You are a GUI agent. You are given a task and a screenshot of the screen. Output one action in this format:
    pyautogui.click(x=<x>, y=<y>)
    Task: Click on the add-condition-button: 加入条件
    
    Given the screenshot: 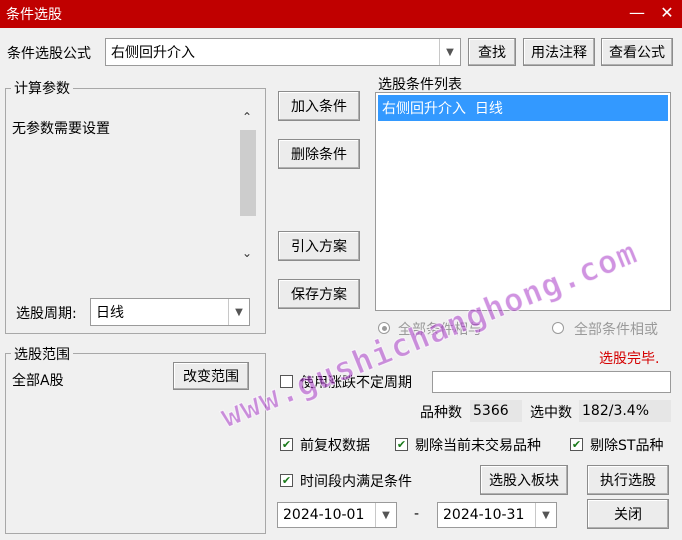 What is the action you would take?
    pyautogui.click(x=319, y=106)
    